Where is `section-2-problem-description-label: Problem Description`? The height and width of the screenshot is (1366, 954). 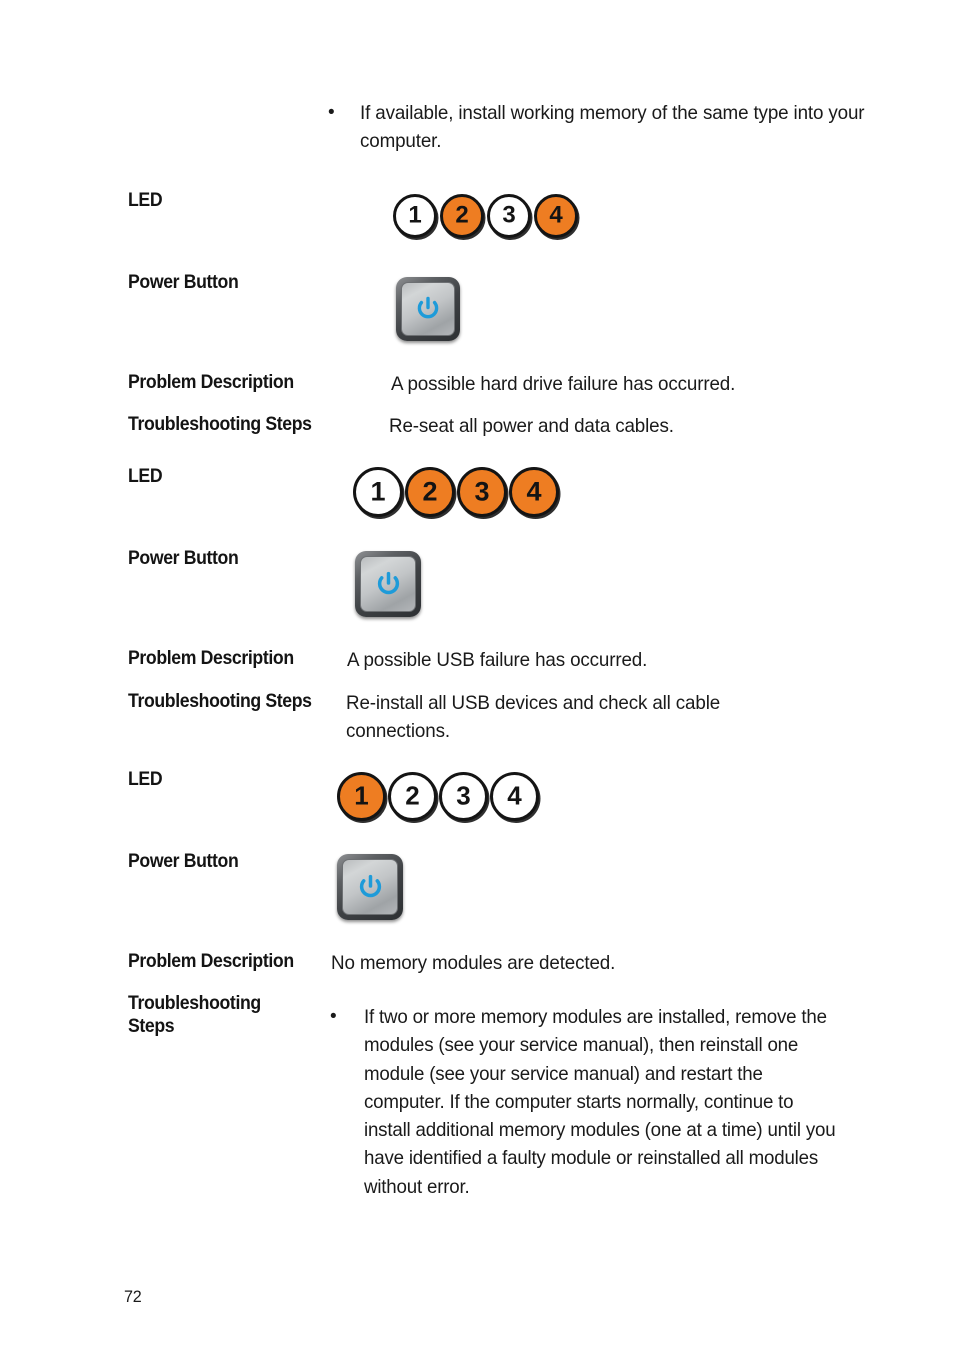
section-2-problem-description-label: Problem Description is located at coordinates (211, 658).